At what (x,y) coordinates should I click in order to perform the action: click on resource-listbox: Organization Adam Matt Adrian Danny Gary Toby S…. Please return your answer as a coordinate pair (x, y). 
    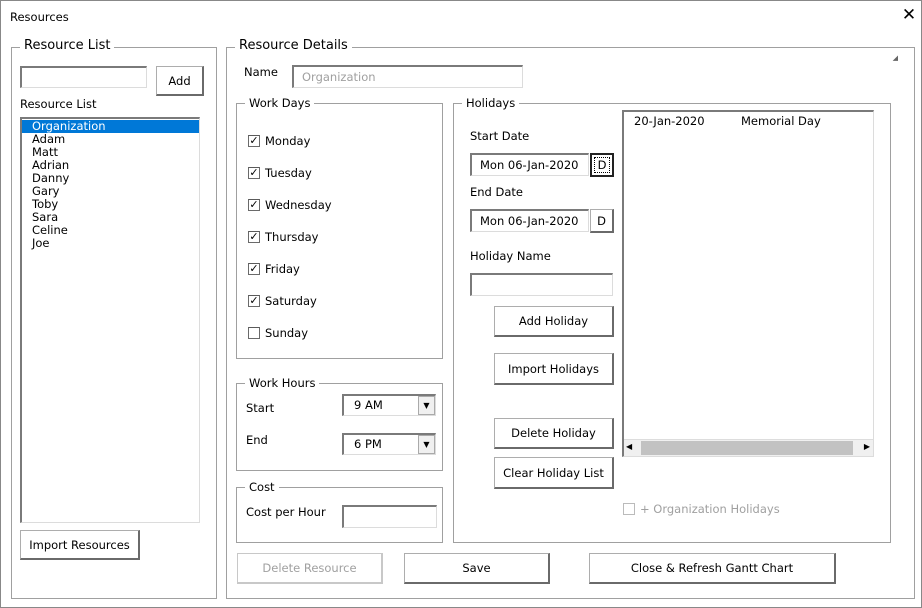
    Looking at the image, I should click on (110, 320).